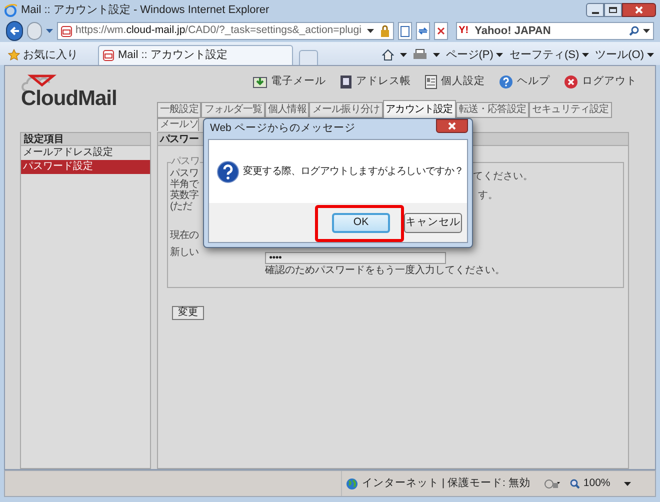 The width and height of the screenshot is (660, 502). Describe the element at coordinates (145, 10) in the screenshot. I see `window-title: Mail :: アカウント設定 - Windows Internet Explorer` at that location.